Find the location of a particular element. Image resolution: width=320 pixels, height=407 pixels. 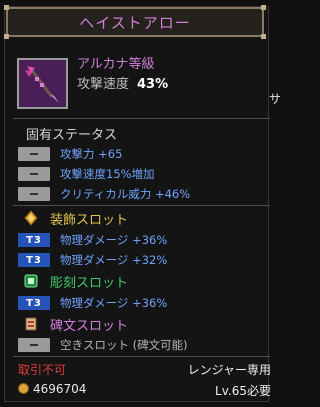

footer-price-row: 4696704 Lv.65必要 is located at coordinates (144, 390).